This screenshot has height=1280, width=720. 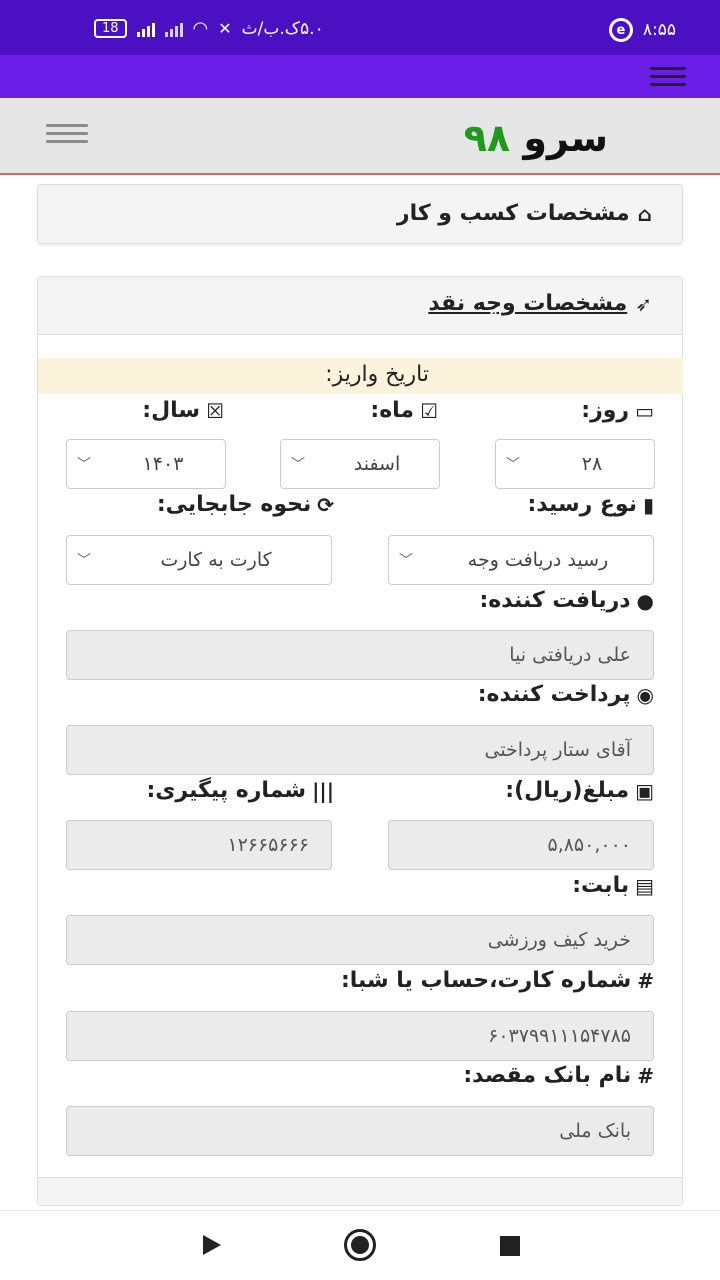 What do you see at coordinates (648, 504) in the screenshot?
I see `bookmark-icon: ▮` at bounding box center [648, 504].